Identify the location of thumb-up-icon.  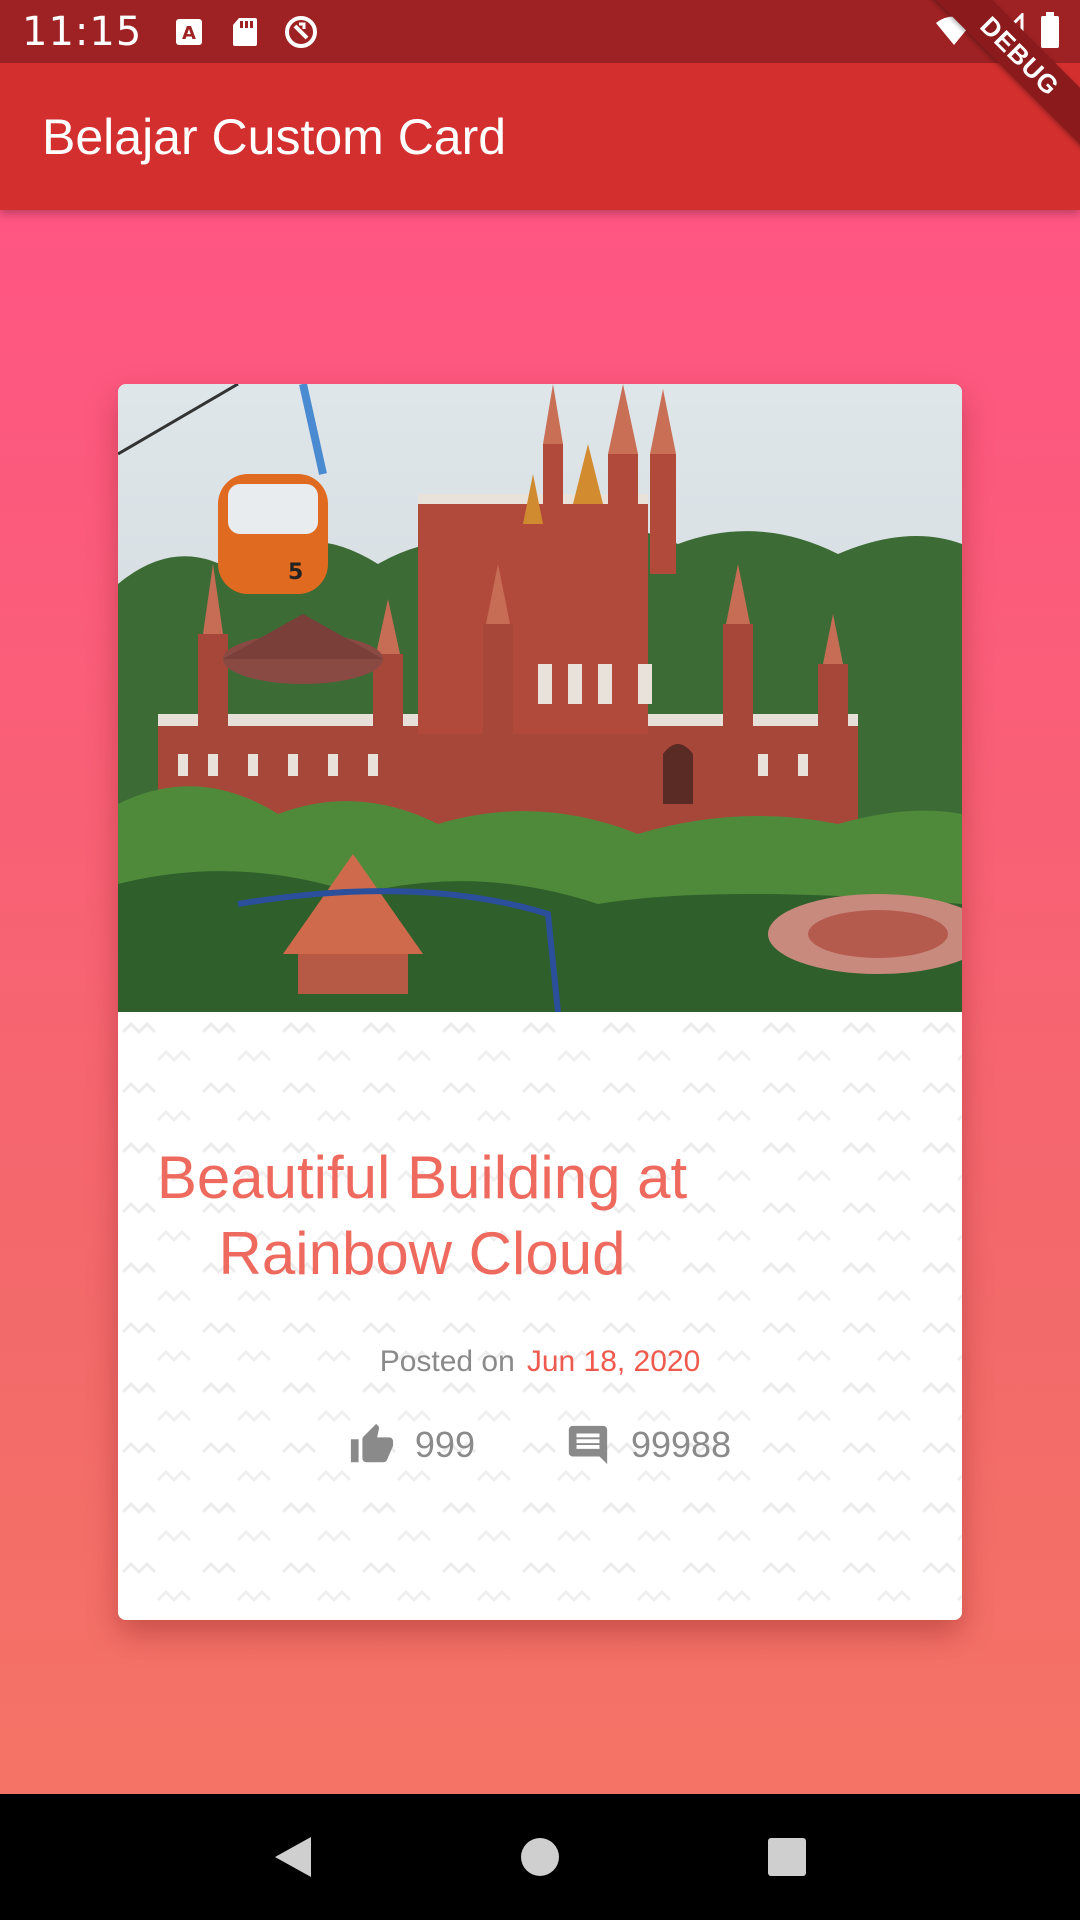
(372, 1445).